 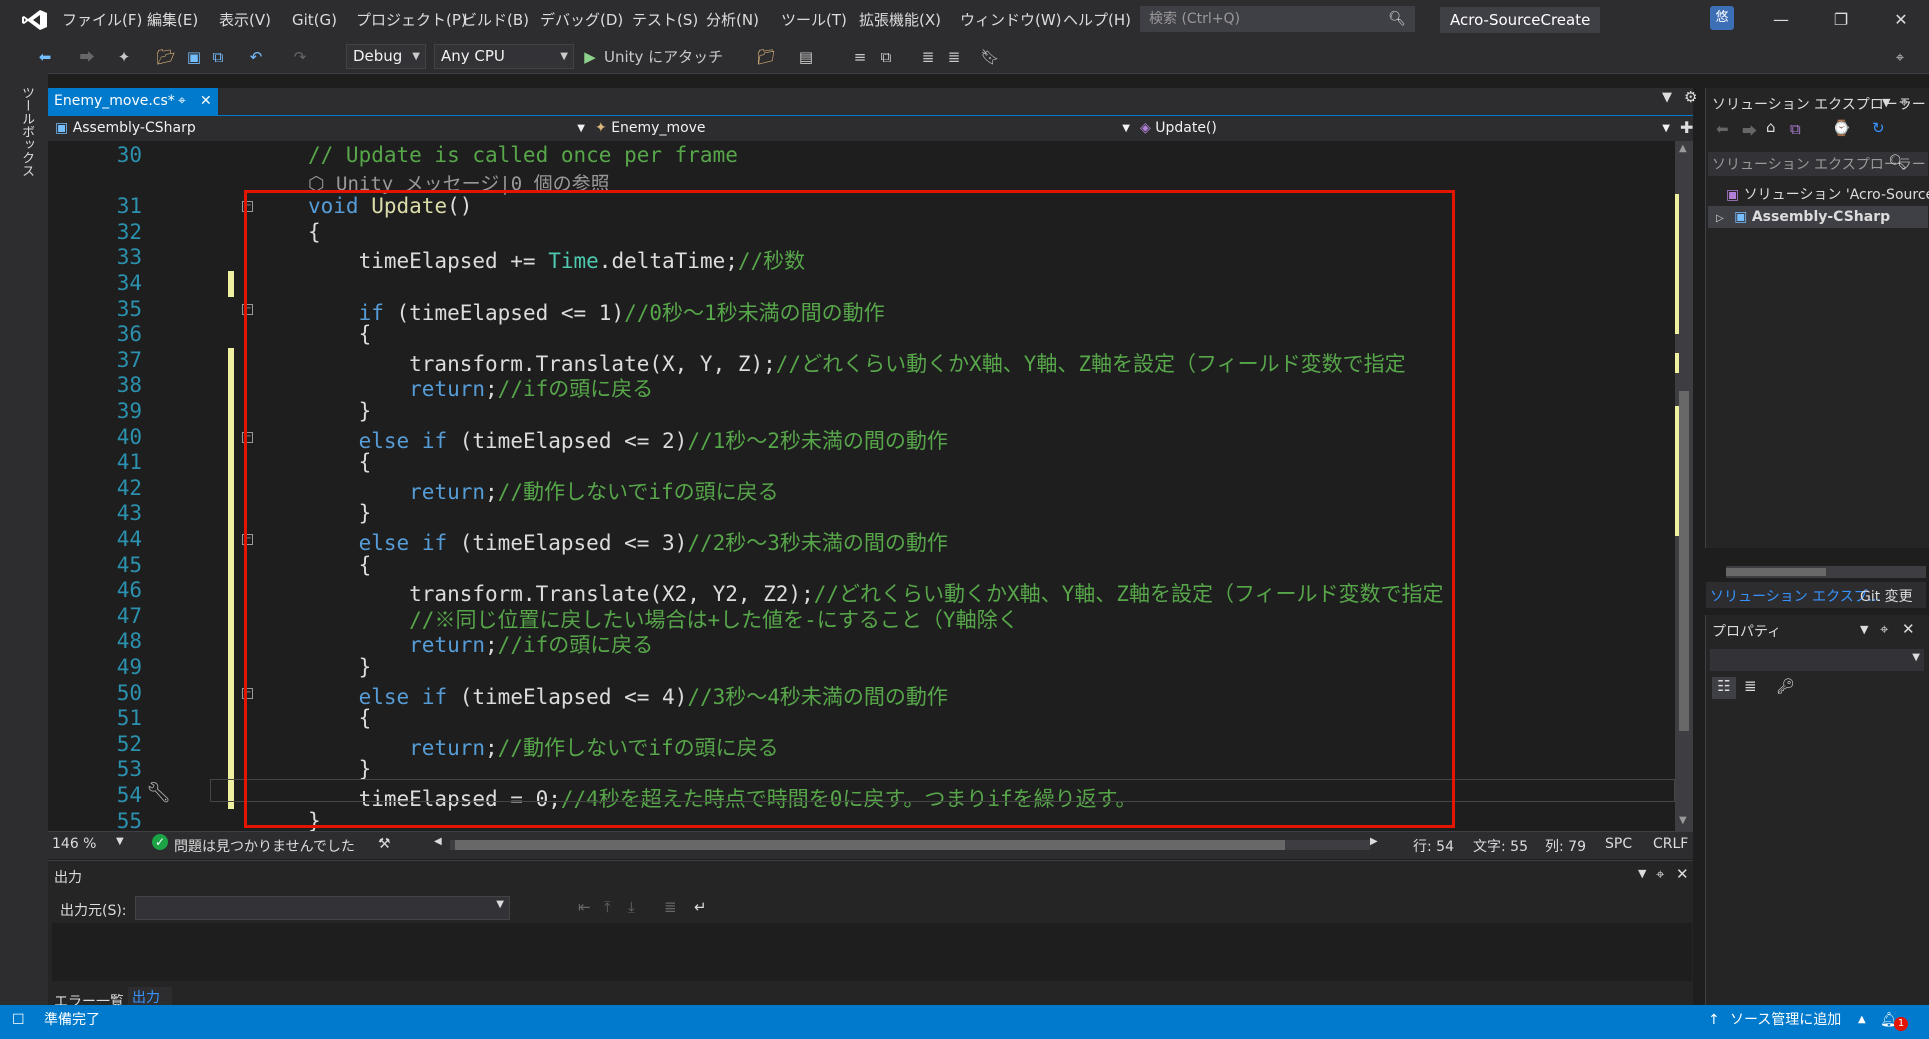 I want to click on tab-dropdown-icon: ▼, so click(x=1667, y=97).